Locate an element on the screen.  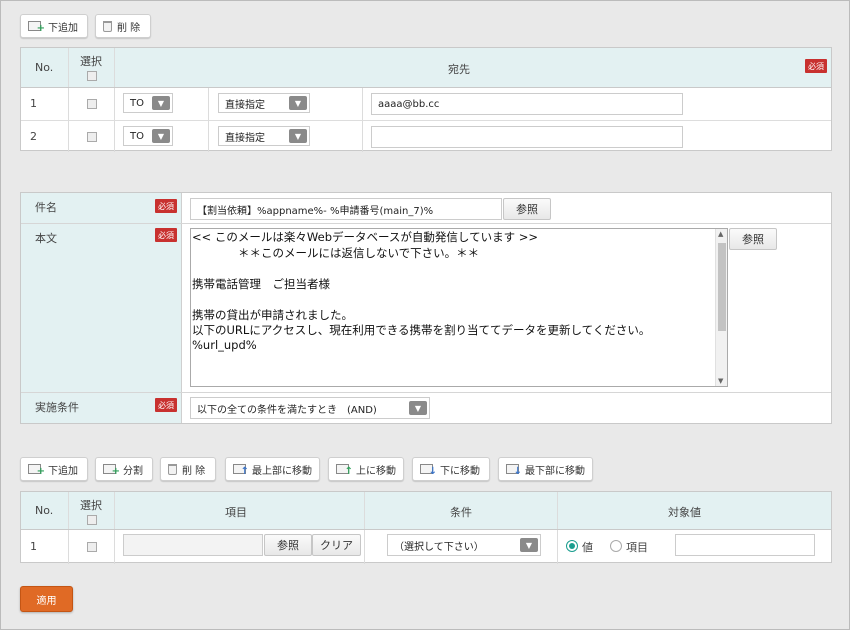
body-label: 本文 is located at coordinates (46, 238).